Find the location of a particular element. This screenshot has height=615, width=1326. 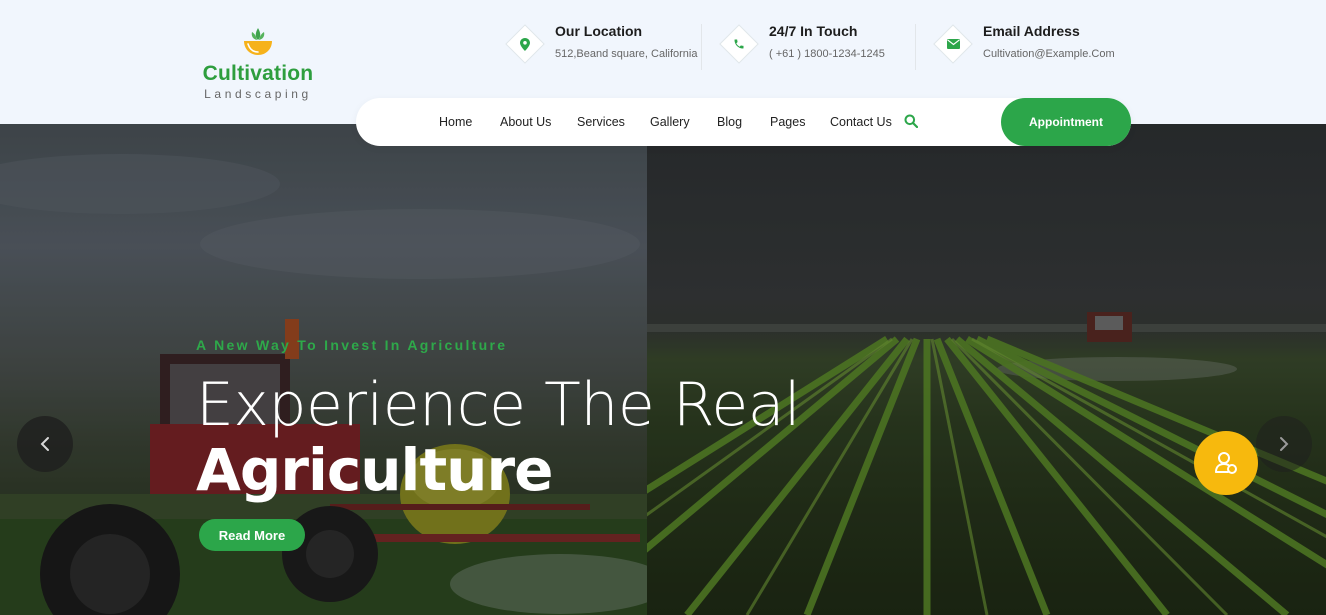

chevron-right-icon is located at coordinates (1284, 444).